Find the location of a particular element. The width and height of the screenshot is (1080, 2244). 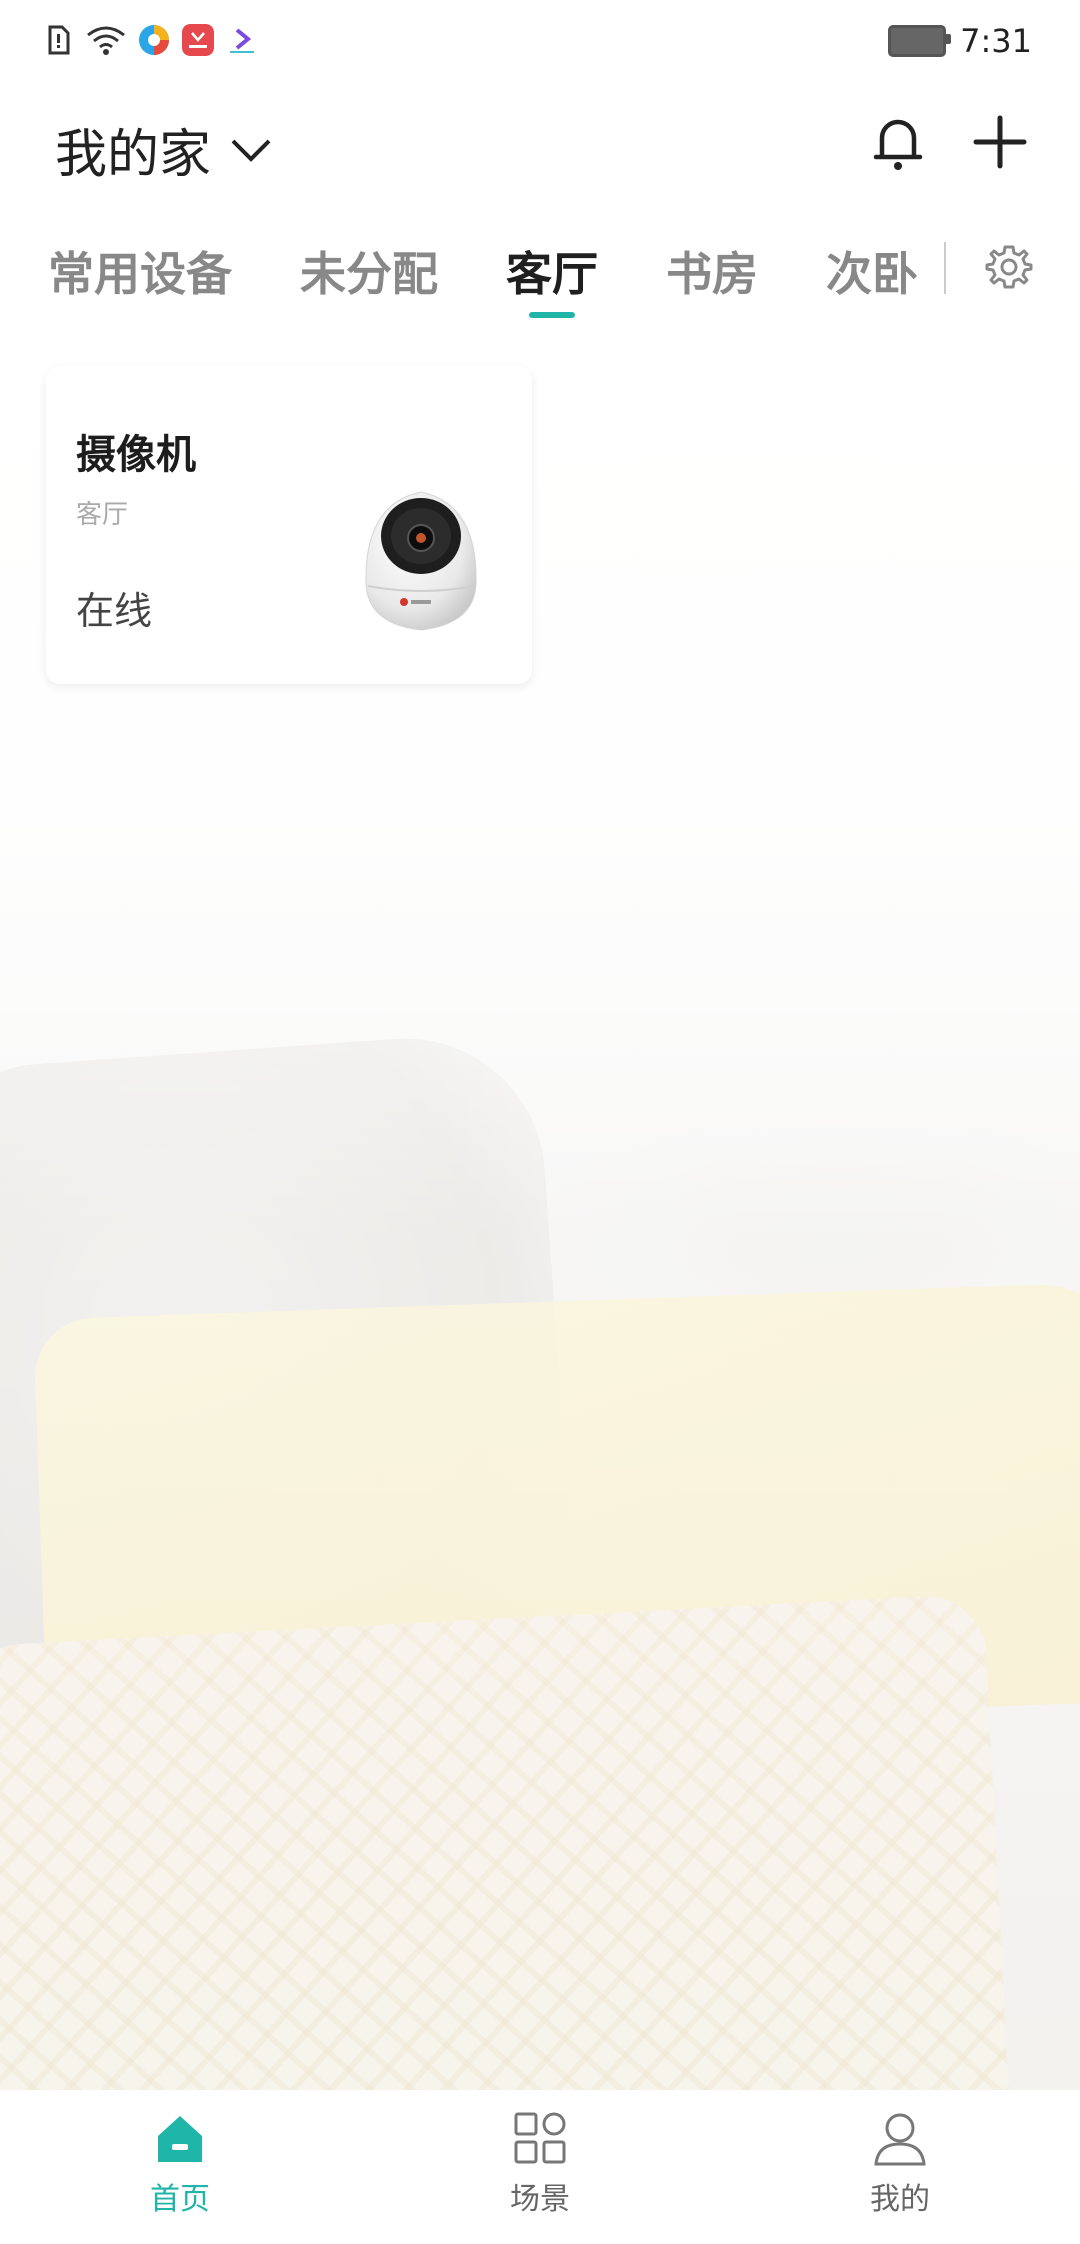

add-device-button is located at coordinates (1000, 142).